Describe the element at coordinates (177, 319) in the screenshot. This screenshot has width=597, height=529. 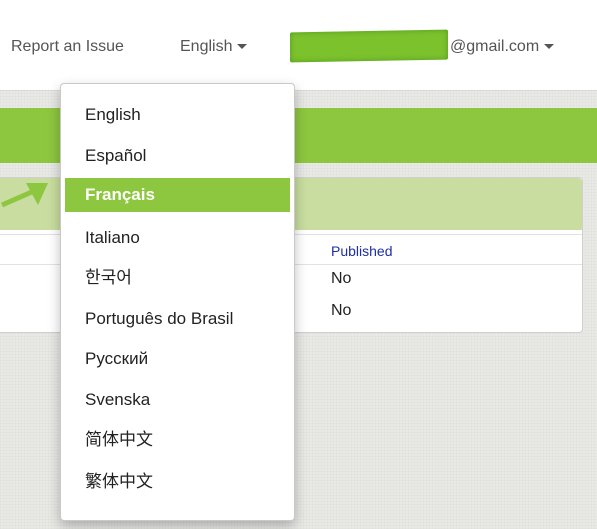
I see `language-option-portugues: Português do Brasil` at that location.